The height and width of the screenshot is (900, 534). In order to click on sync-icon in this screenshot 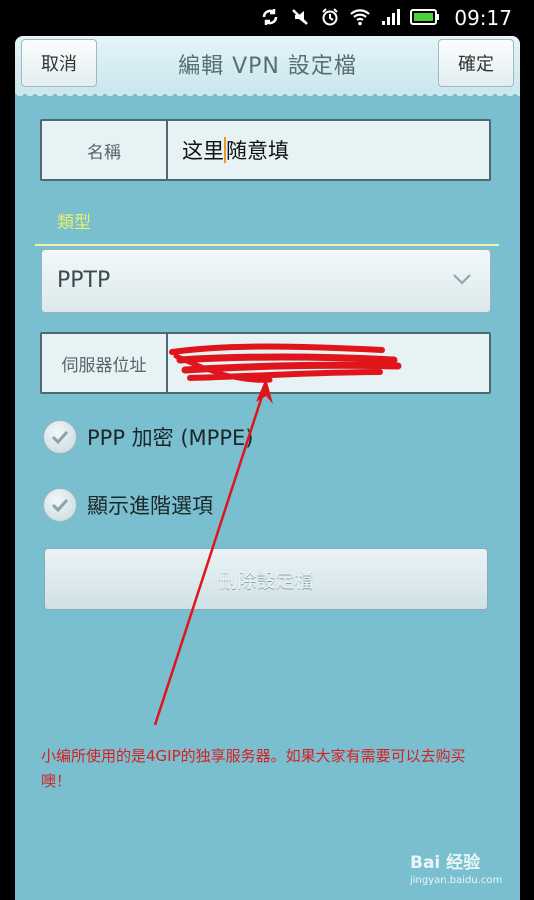, I will do `click(270, 17)`.